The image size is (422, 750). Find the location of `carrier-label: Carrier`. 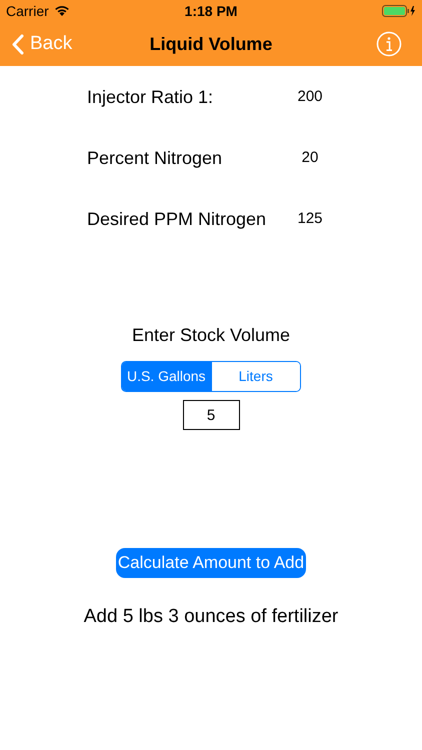

carrier-label: Carrier is located at coordinates (27, 11).